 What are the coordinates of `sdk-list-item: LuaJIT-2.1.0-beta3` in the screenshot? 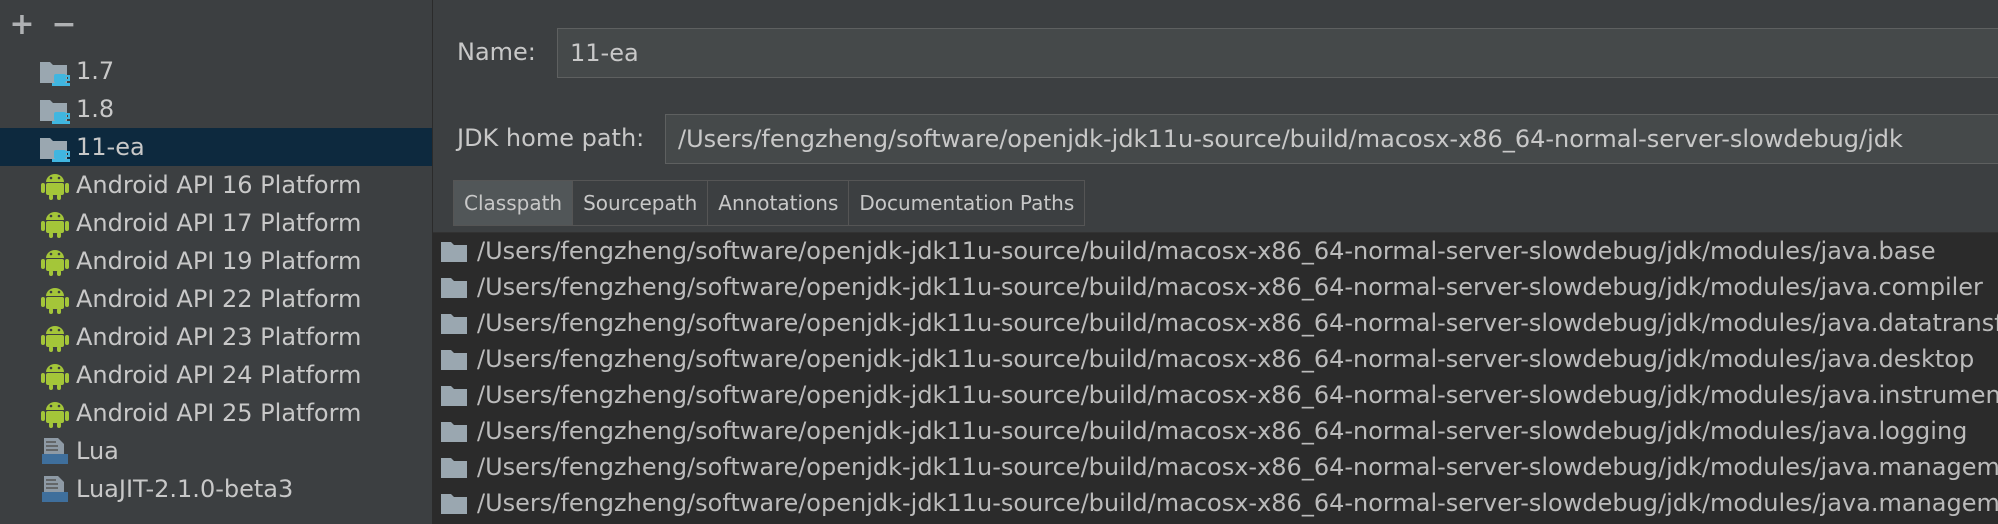 It's located at (216, 489).